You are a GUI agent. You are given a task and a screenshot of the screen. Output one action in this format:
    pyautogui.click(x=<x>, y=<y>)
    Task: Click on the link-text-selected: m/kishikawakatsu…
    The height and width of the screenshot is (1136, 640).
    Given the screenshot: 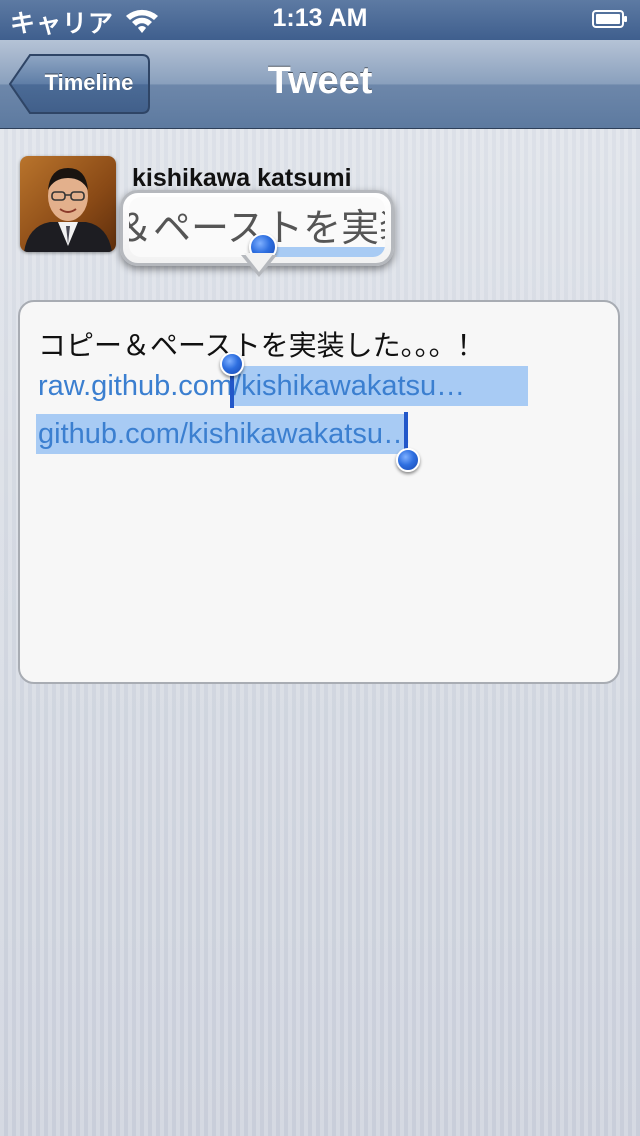 What is the action you would take?
    pyautogui.click(x=337, y=386)
    